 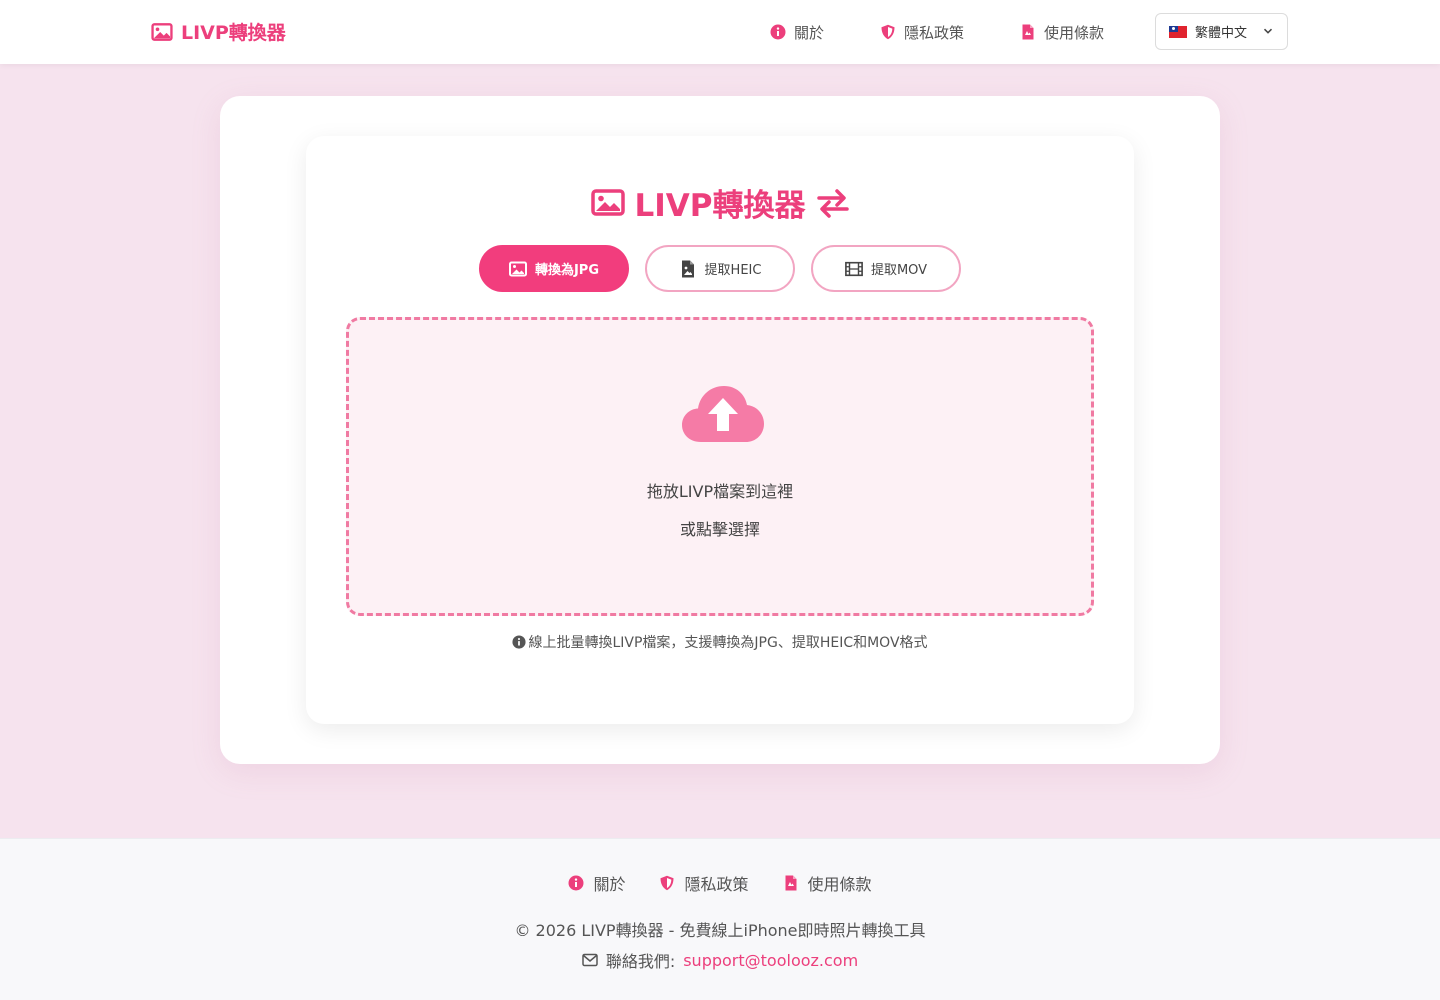 I want to click on nav-link-privacy-label: 隱私政策, so click(x=934, y=32).